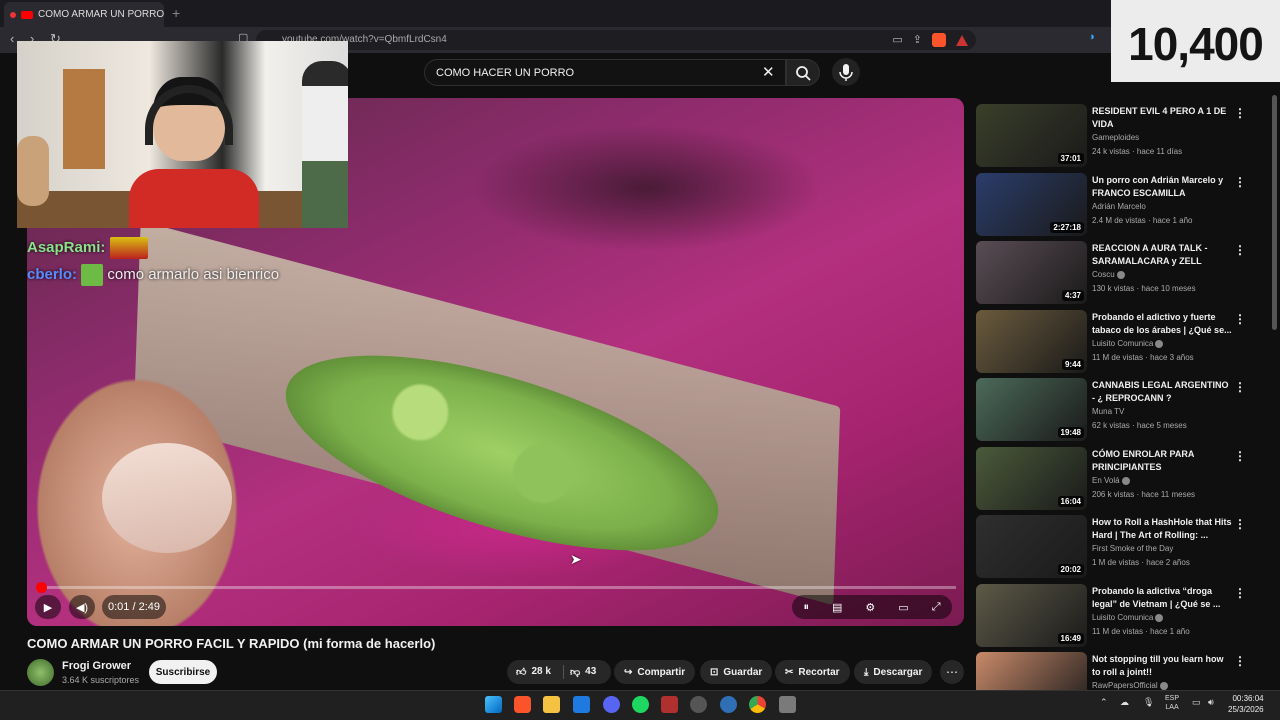 The height and width of the screenshot is (720, 1280). I want to click on back-icon: ‹, so click(12, 38).